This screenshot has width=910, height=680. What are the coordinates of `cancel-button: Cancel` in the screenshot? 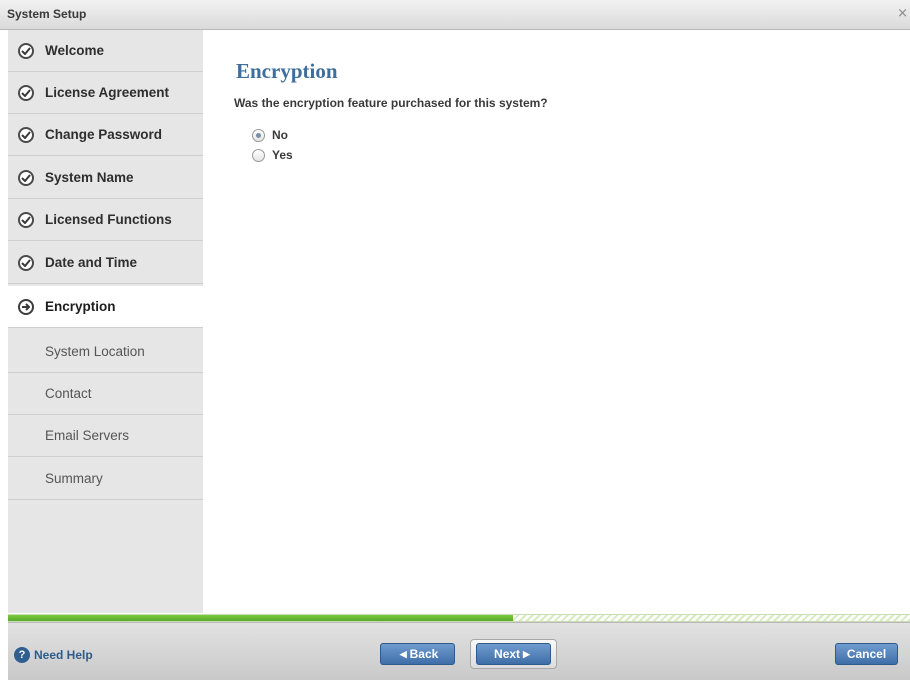 It's located at (866, 654).